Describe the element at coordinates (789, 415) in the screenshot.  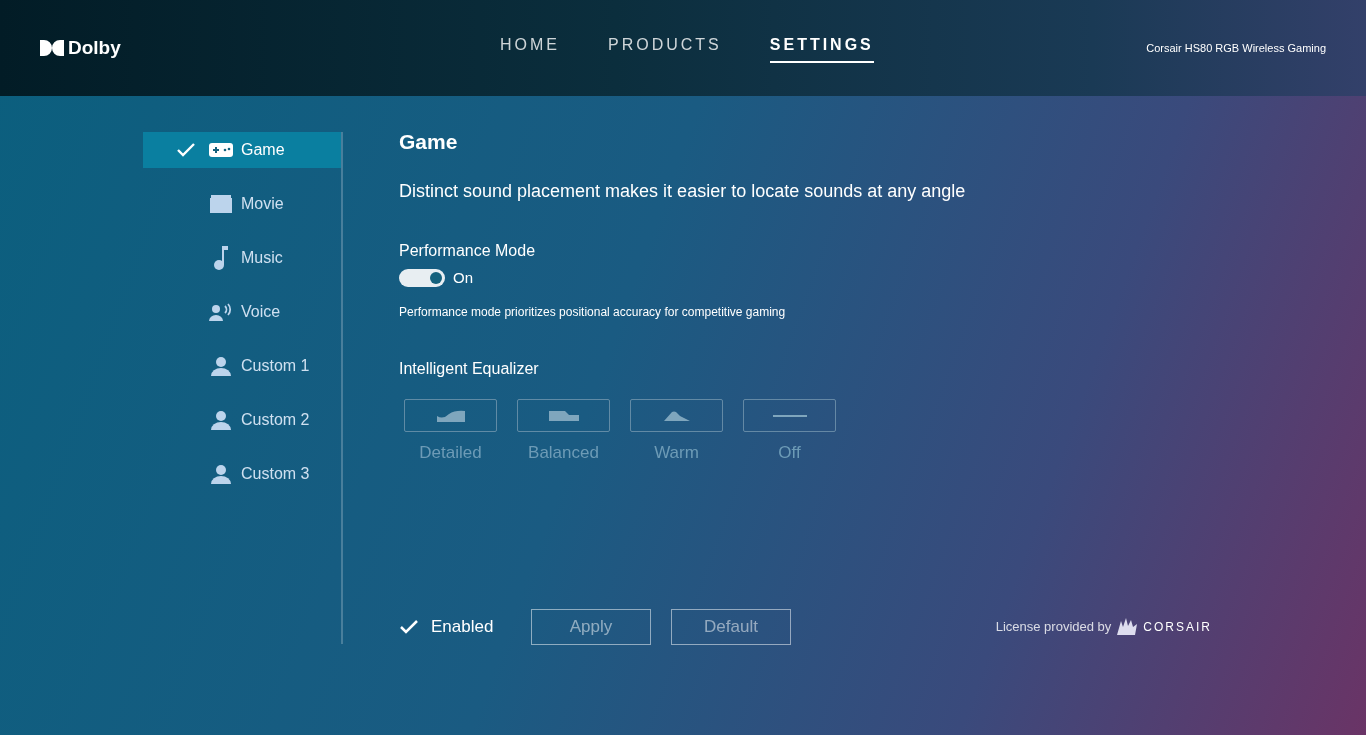
I see `flat-line-icon` at that location.